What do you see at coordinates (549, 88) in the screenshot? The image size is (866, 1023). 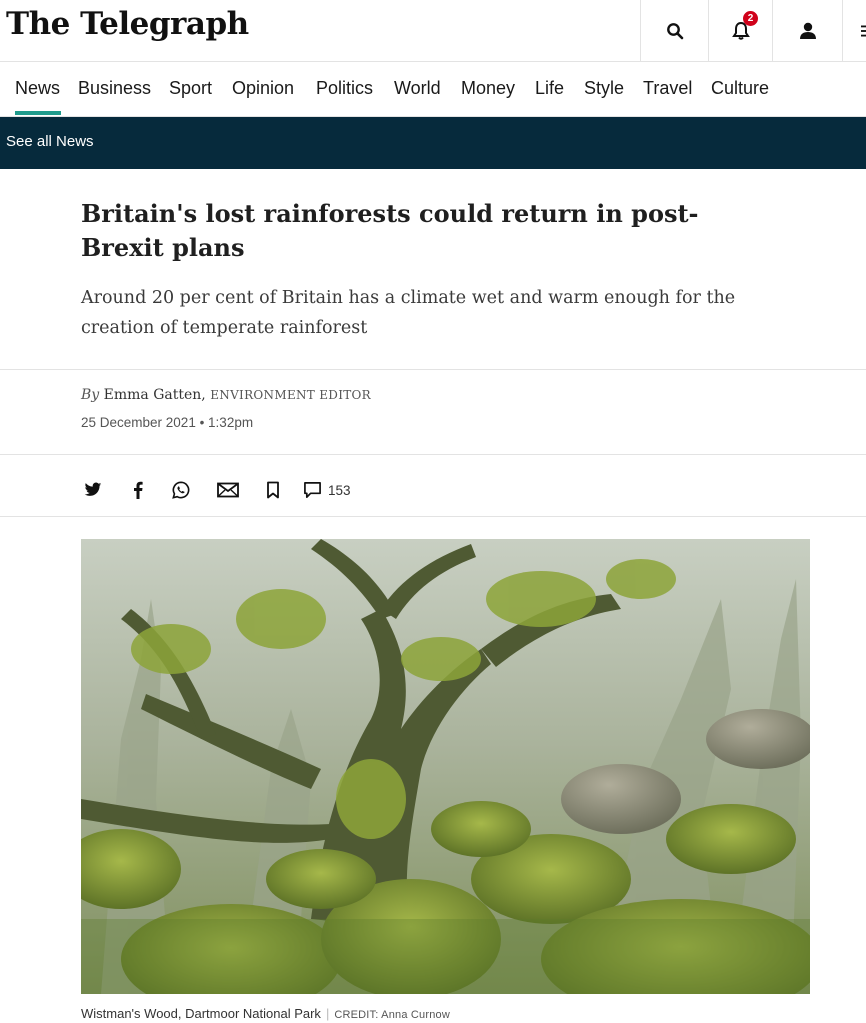 I see `nav-item-life: Life` at bounding box center [549, 88].